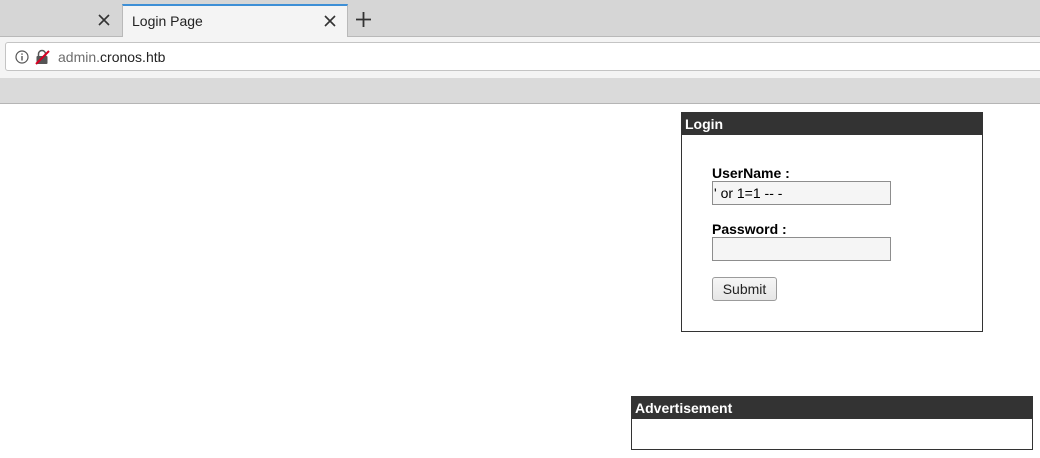  I want to click on tab-title: Login Page, so click(167, 21).